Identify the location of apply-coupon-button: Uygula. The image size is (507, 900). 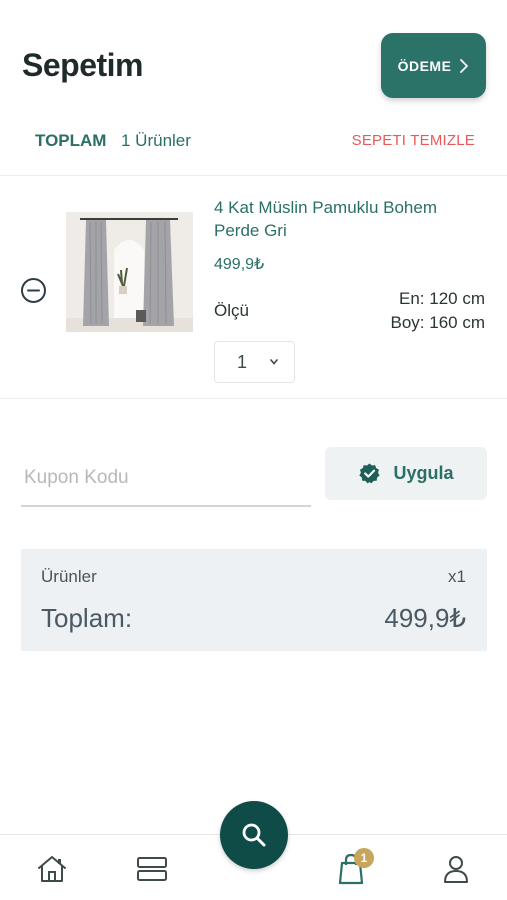
(406, 473).